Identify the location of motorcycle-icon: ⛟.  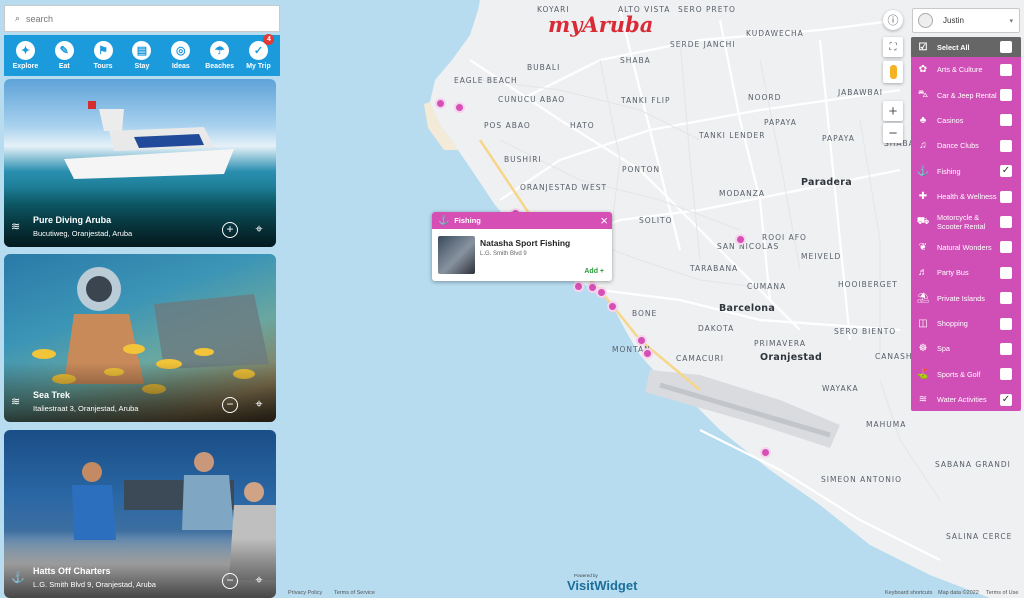
(923, 221).